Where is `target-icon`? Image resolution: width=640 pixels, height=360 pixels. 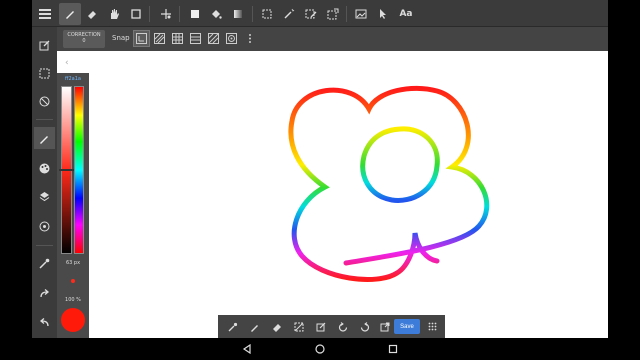
target-icon is located at coordinates (44, 226).